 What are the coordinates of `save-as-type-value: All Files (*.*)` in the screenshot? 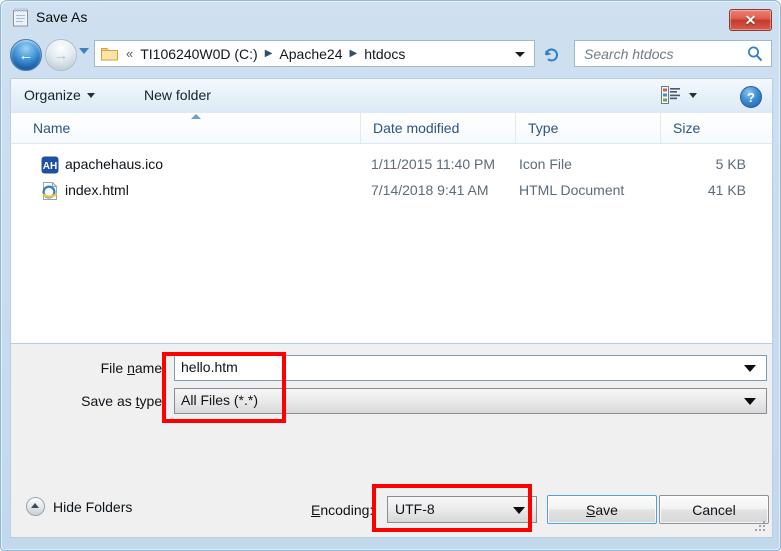 It's located at (220, 400).